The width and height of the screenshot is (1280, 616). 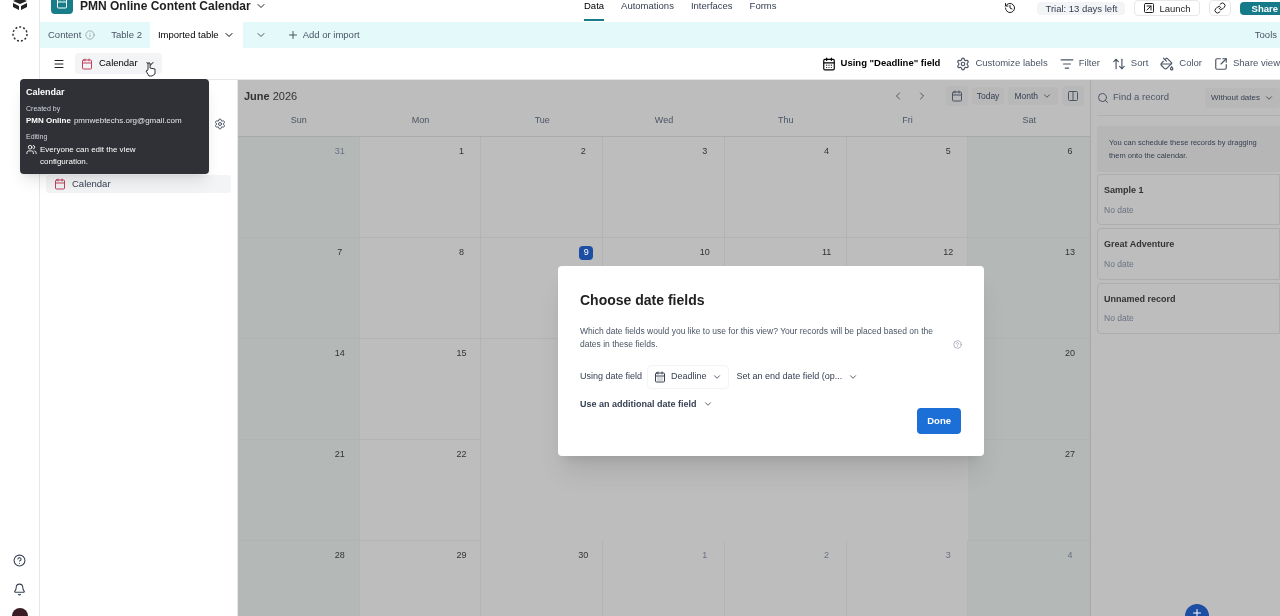 What do you see at coordinates (19, 34) in the screenshot?
I see `loading-icon` at bounding box center [19, 34].